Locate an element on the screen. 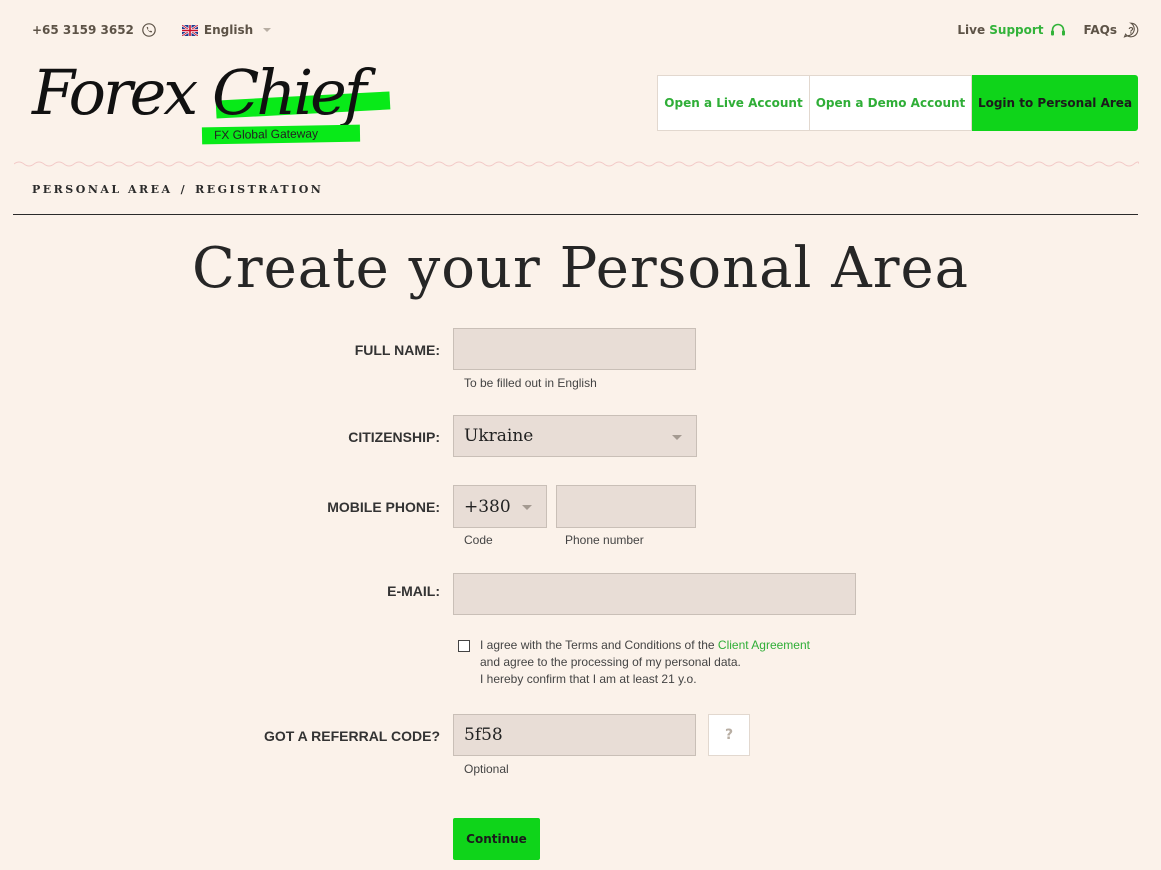 The width and height of the screenshot is (1161, 870). full-name-label: FULL NAME: is located at coordinates (397, 350).